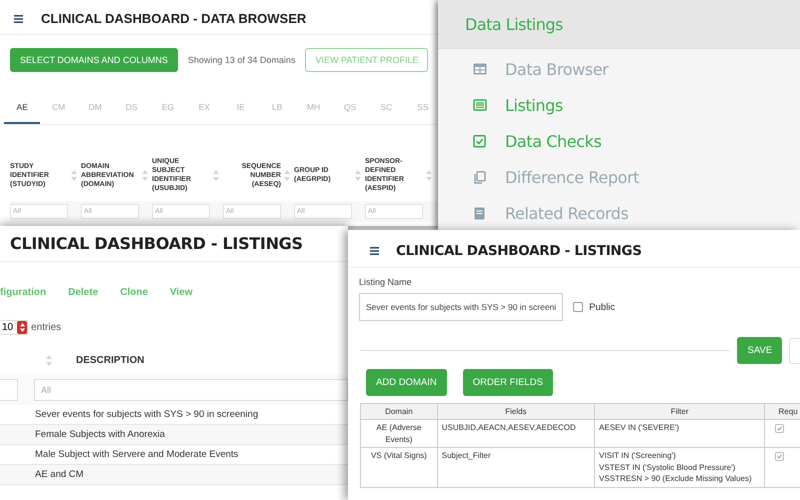  I want to click on page-size-select: 10, so click(14, 327).